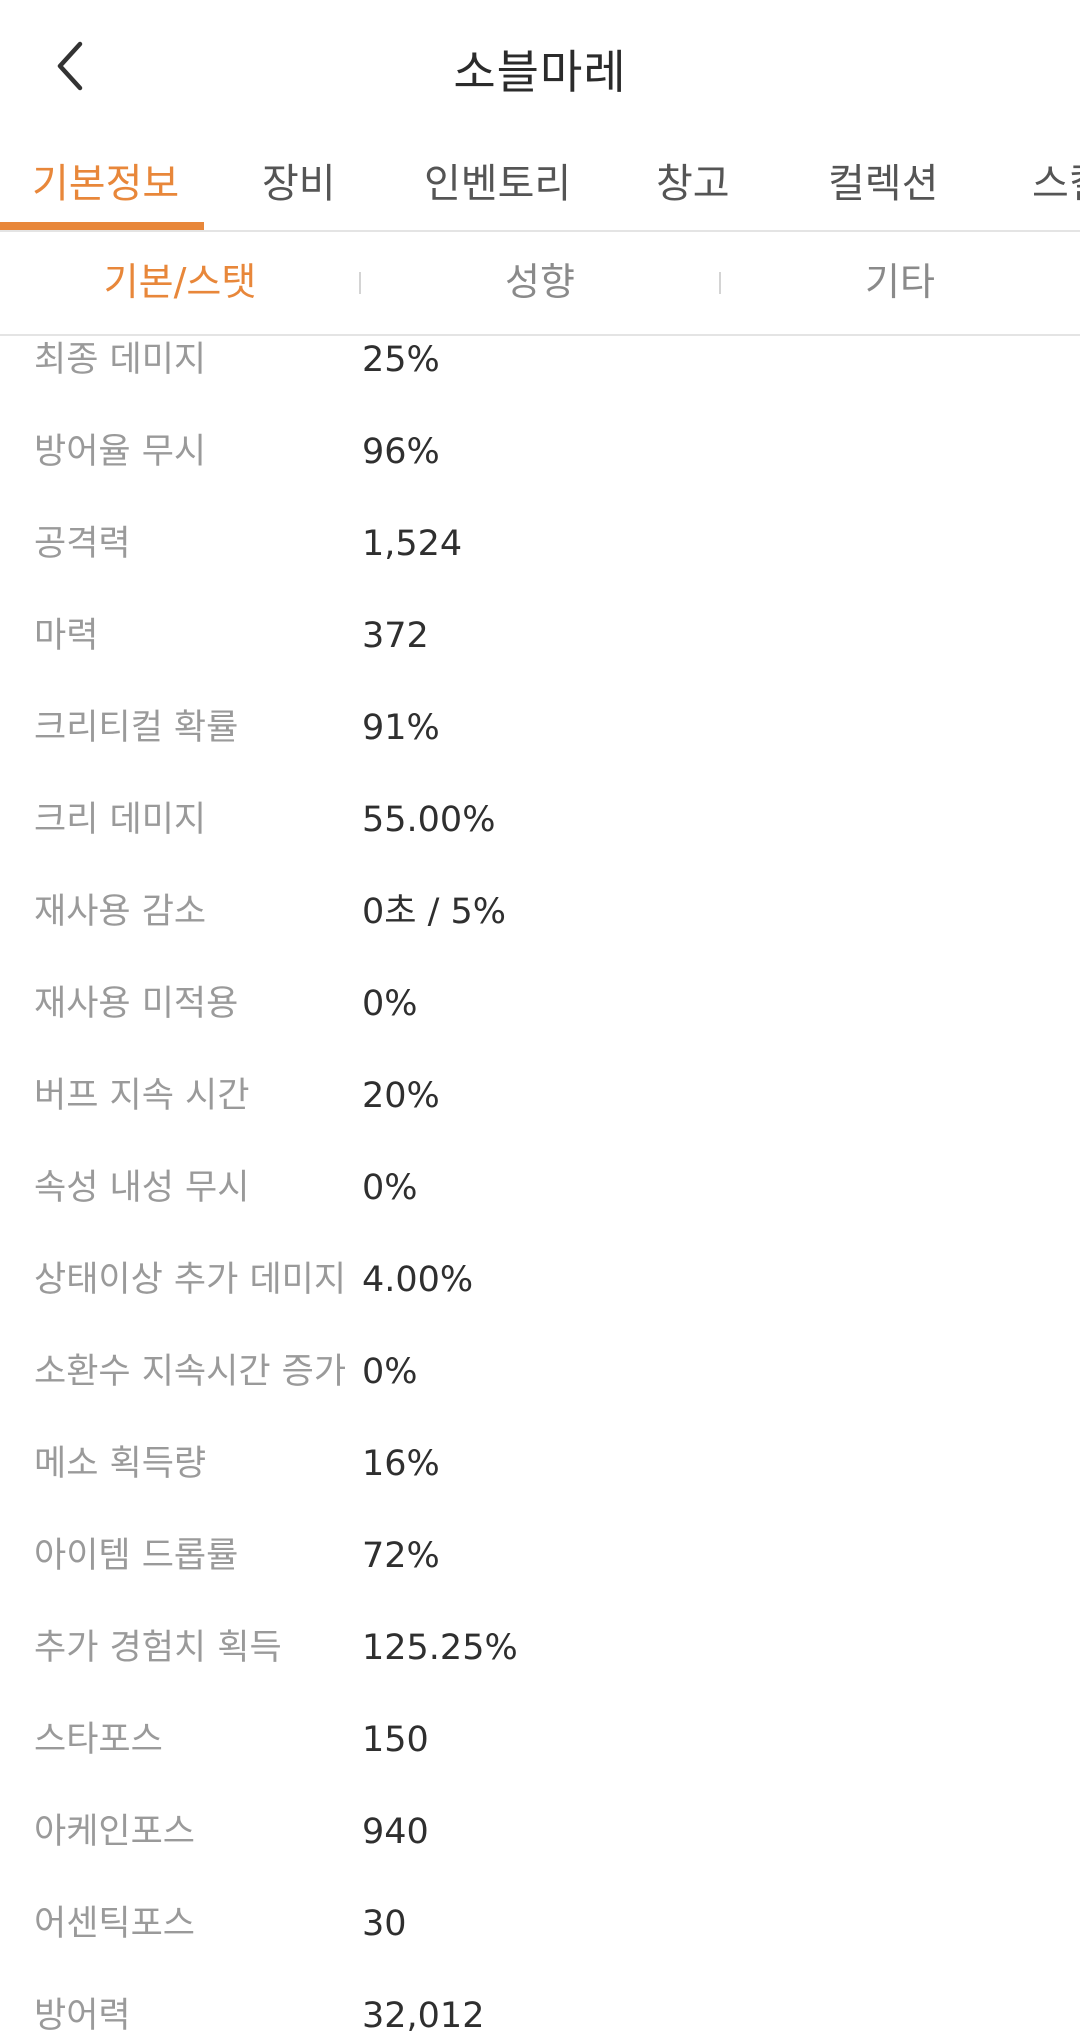 The height and width of the screenshot is (2032, 1080). I want to click on stat-value: 4.00%, so click(418, 1280).